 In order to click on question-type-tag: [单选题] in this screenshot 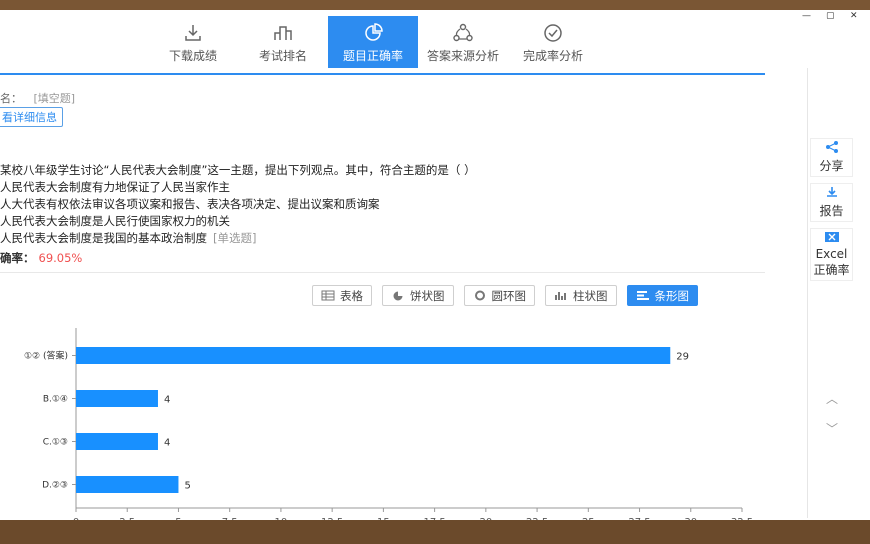, I will do `click(235, 238)`.